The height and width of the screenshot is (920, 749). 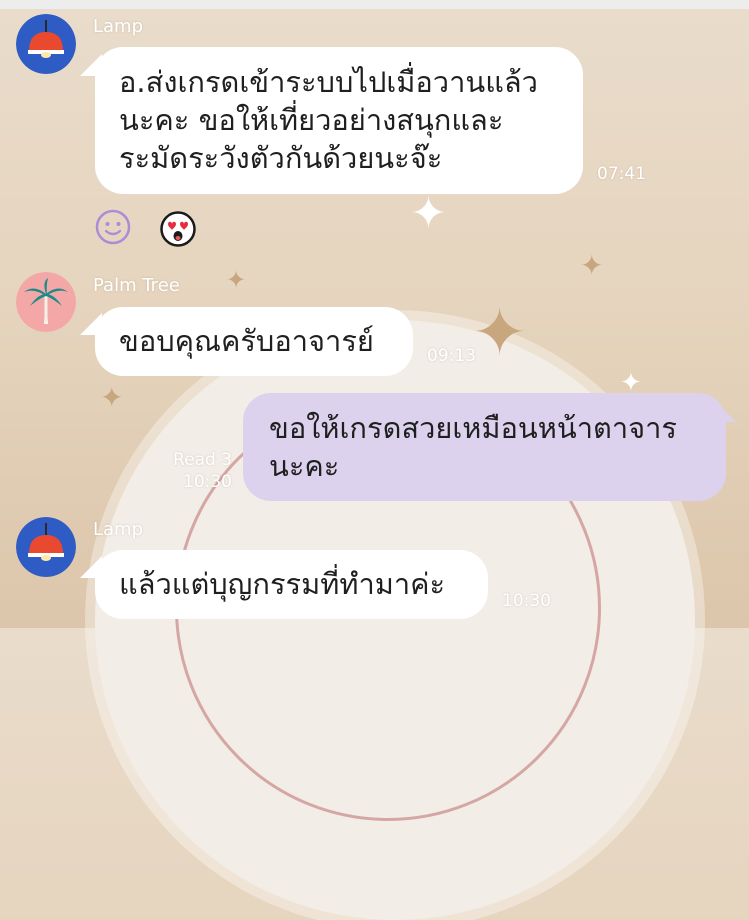 I want to click on message-time: 07:41, so click(x=621, y=174).